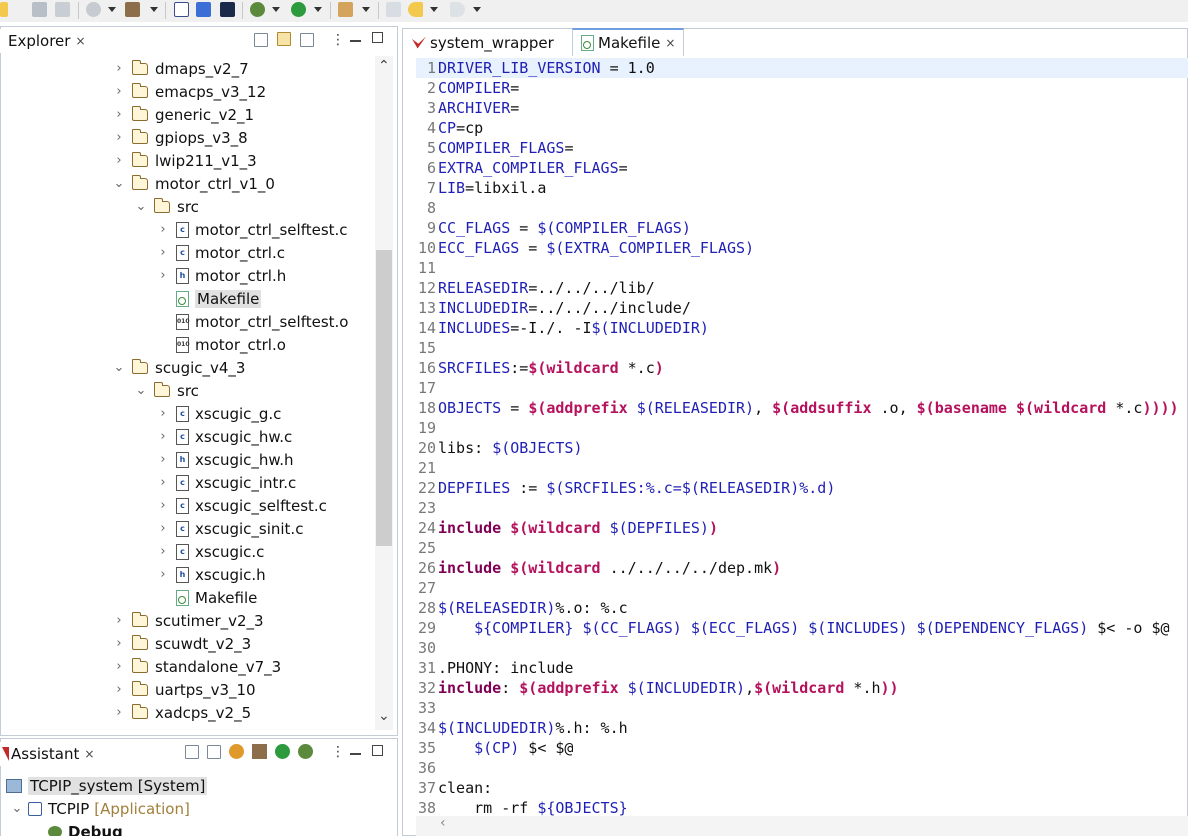  What do you see at coordinates (802, 788) in the screenshot?
I see `code-line: 37 clean:` at bounding box center [802, 788].